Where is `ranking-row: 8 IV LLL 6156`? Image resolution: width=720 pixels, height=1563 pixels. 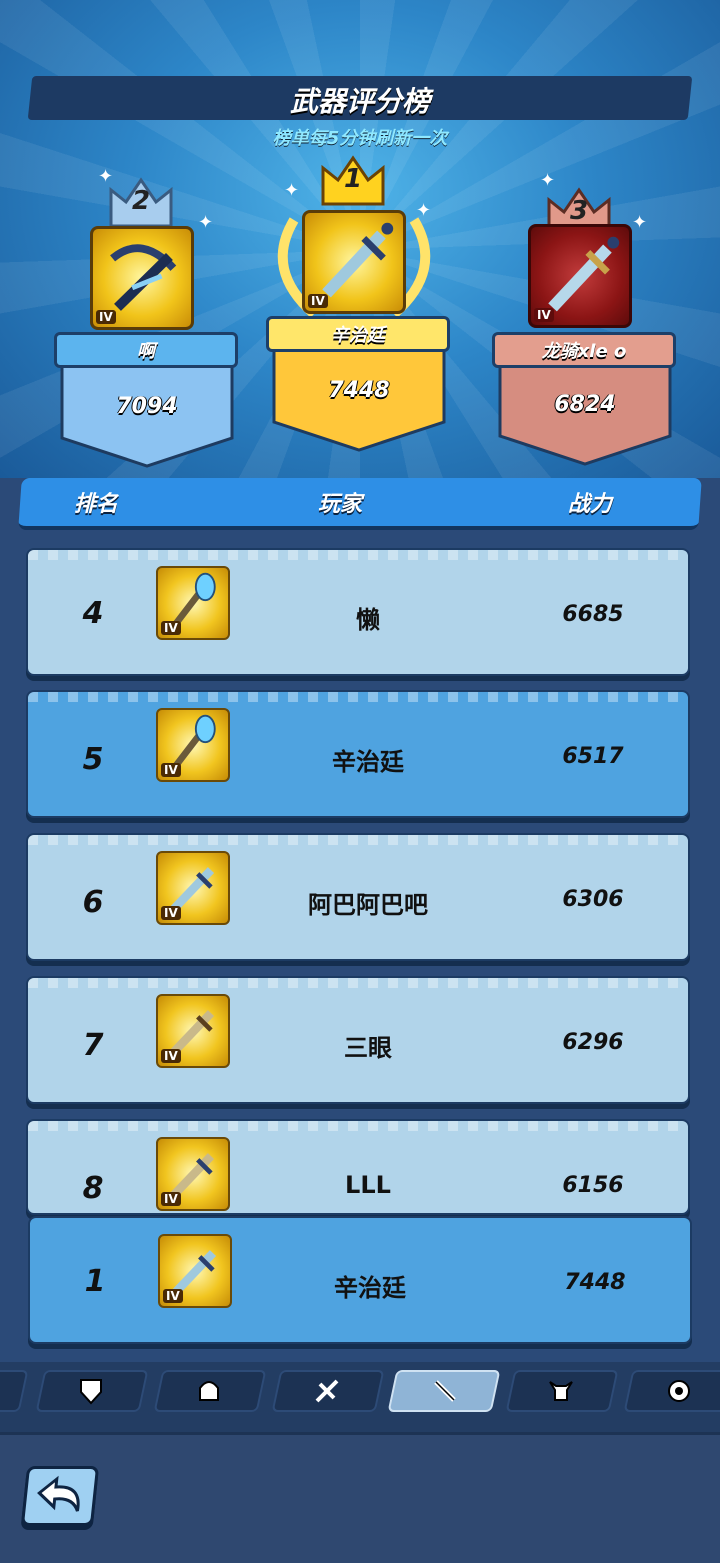
ranking-row: 8 IV LLL 6156 is located at coordinates (358, 1167).